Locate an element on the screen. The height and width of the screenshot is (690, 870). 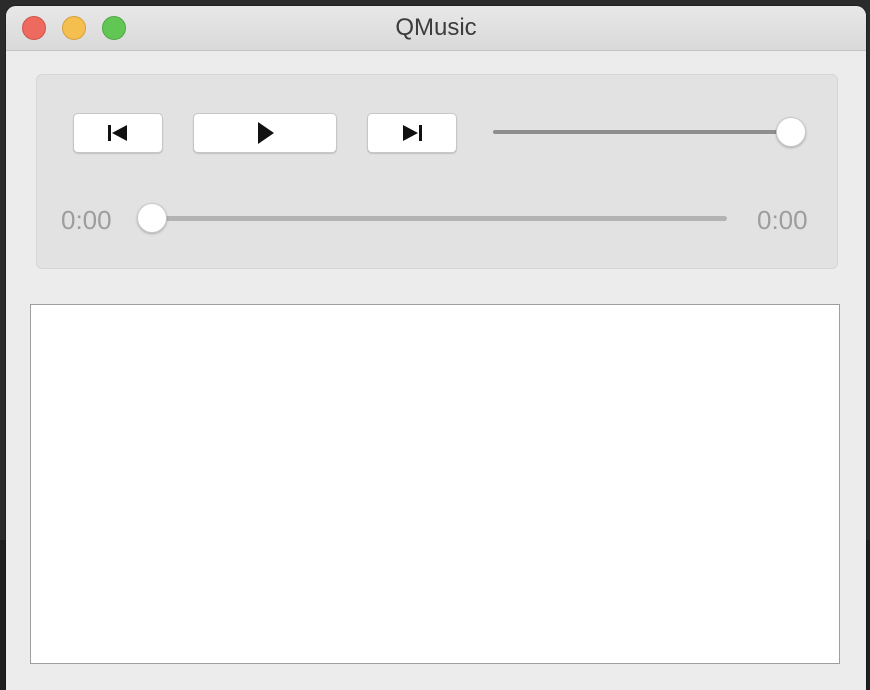
play-button is located at coordinates (265, 133).